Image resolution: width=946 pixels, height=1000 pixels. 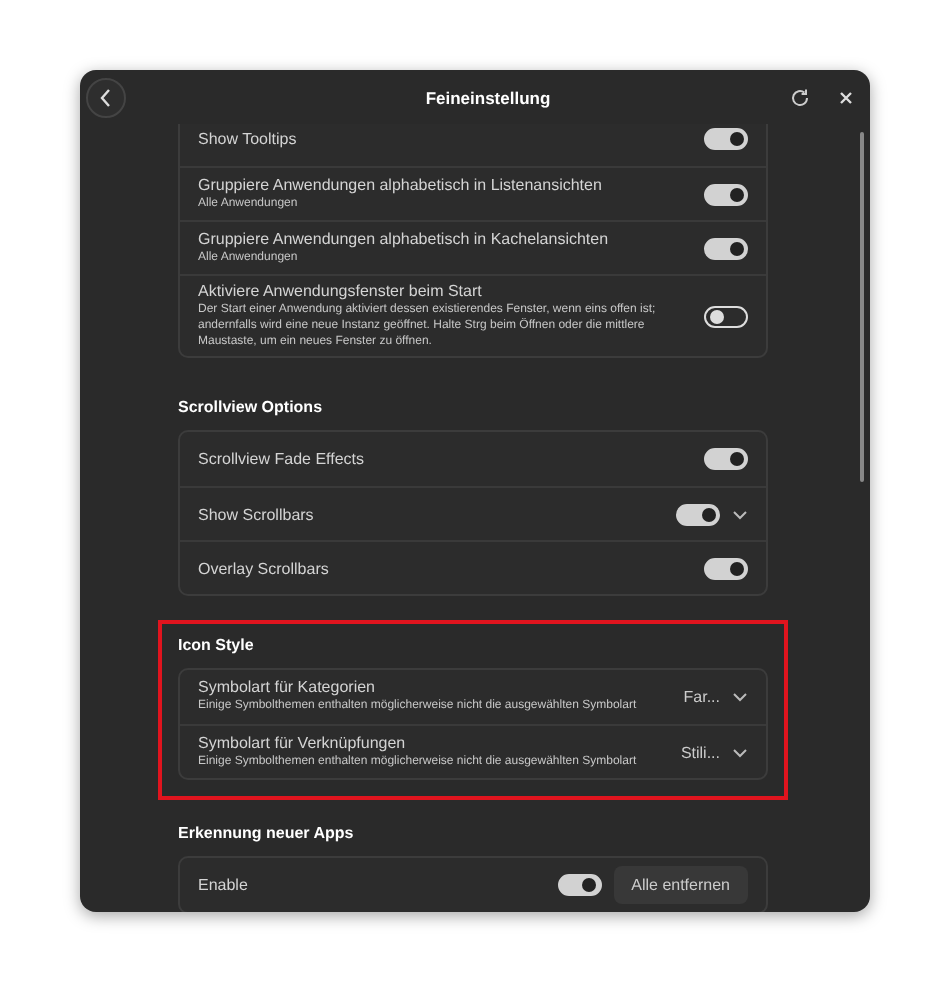 I want to click on back-button, so click(x=106, y=97).